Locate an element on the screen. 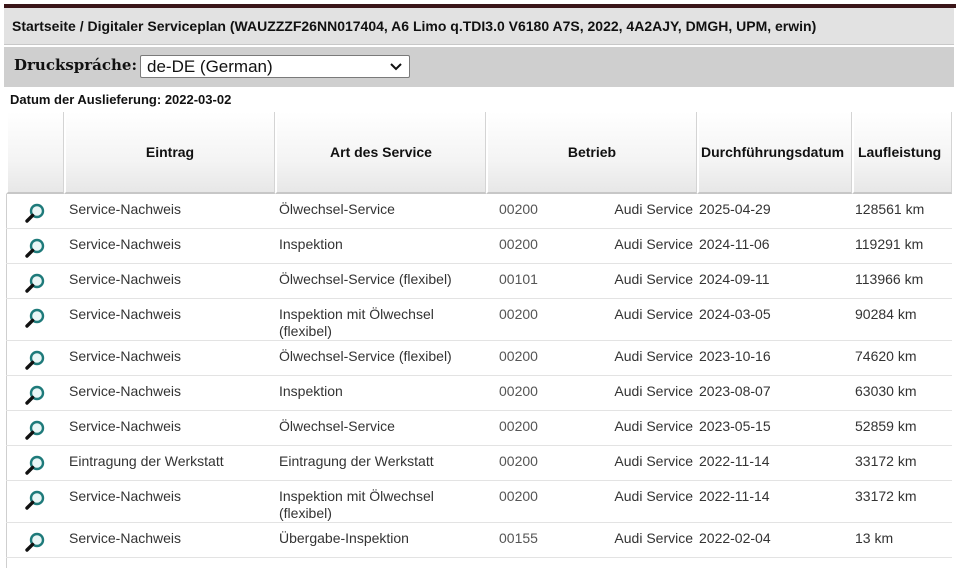 The image size is (960, 568). chevron-down-icon is located at coordinates (396, 67).